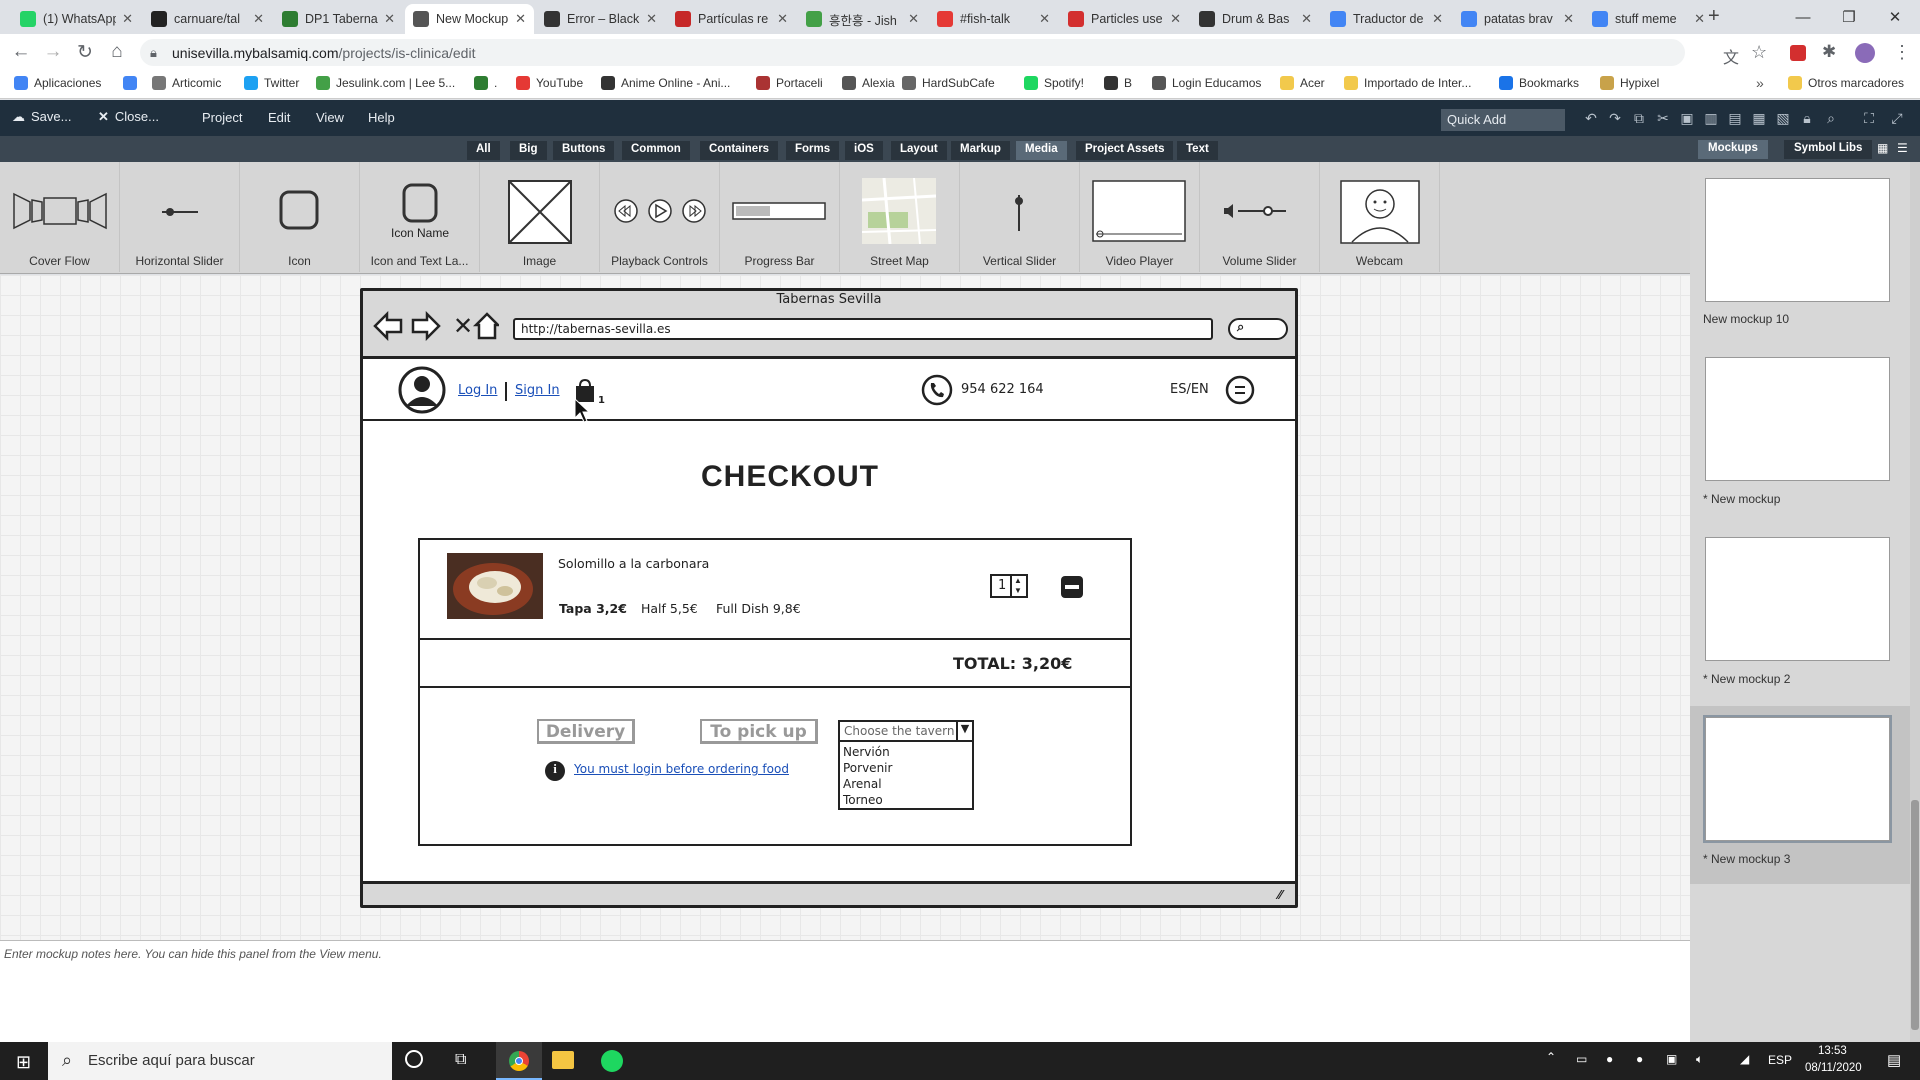 The height and width of the screenshot is (1080, 1920). What do you see at coordinates (868, 83) in the screenshot?
I see `bookmark-item: Alexia` at bounding box center [868, 83].